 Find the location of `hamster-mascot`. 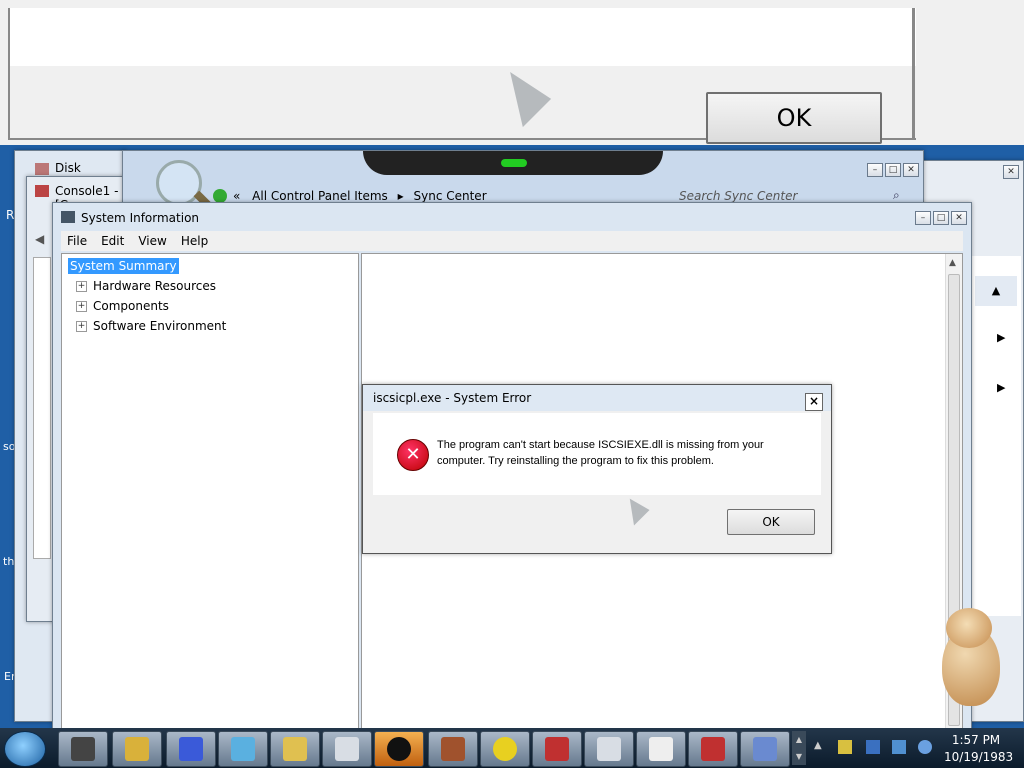

hamster-mascot is located at coordinates (969, 656).